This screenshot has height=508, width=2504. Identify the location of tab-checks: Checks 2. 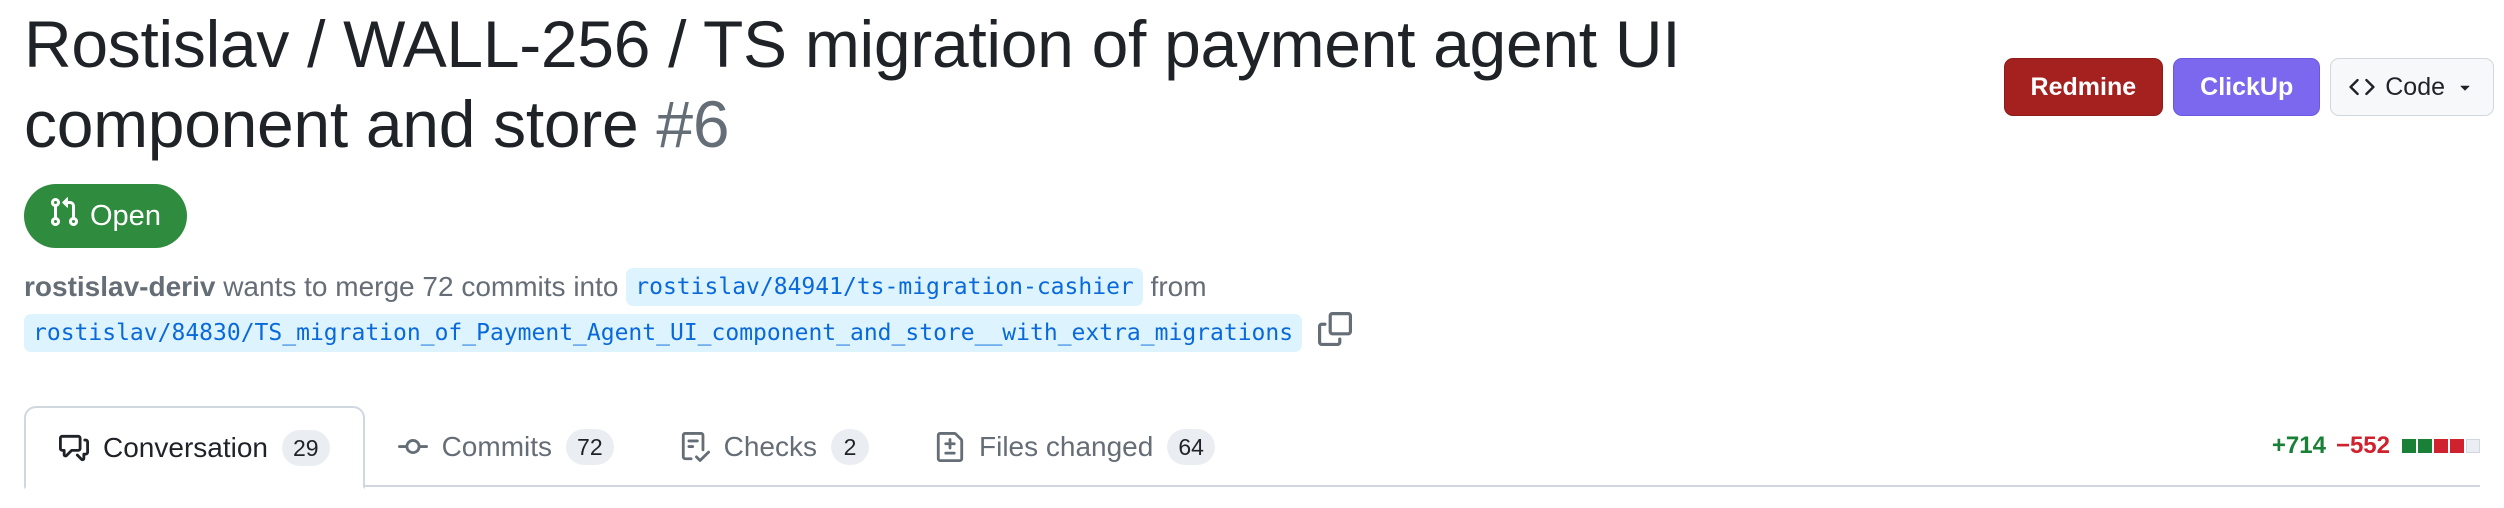
(774, 446).